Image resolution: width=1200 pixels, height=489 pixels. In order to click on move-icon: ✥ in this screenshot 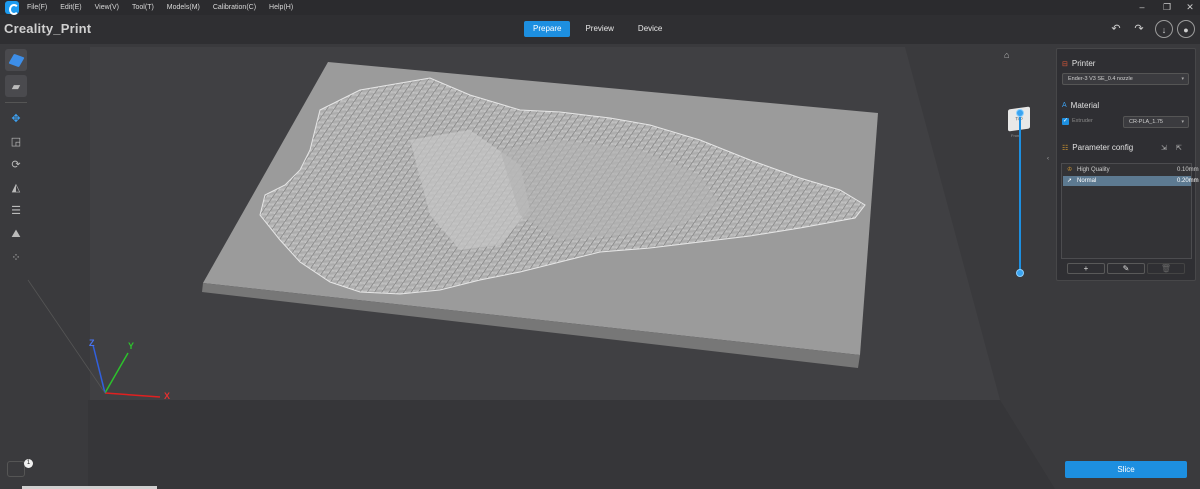, I will do `click(16, 118)`.